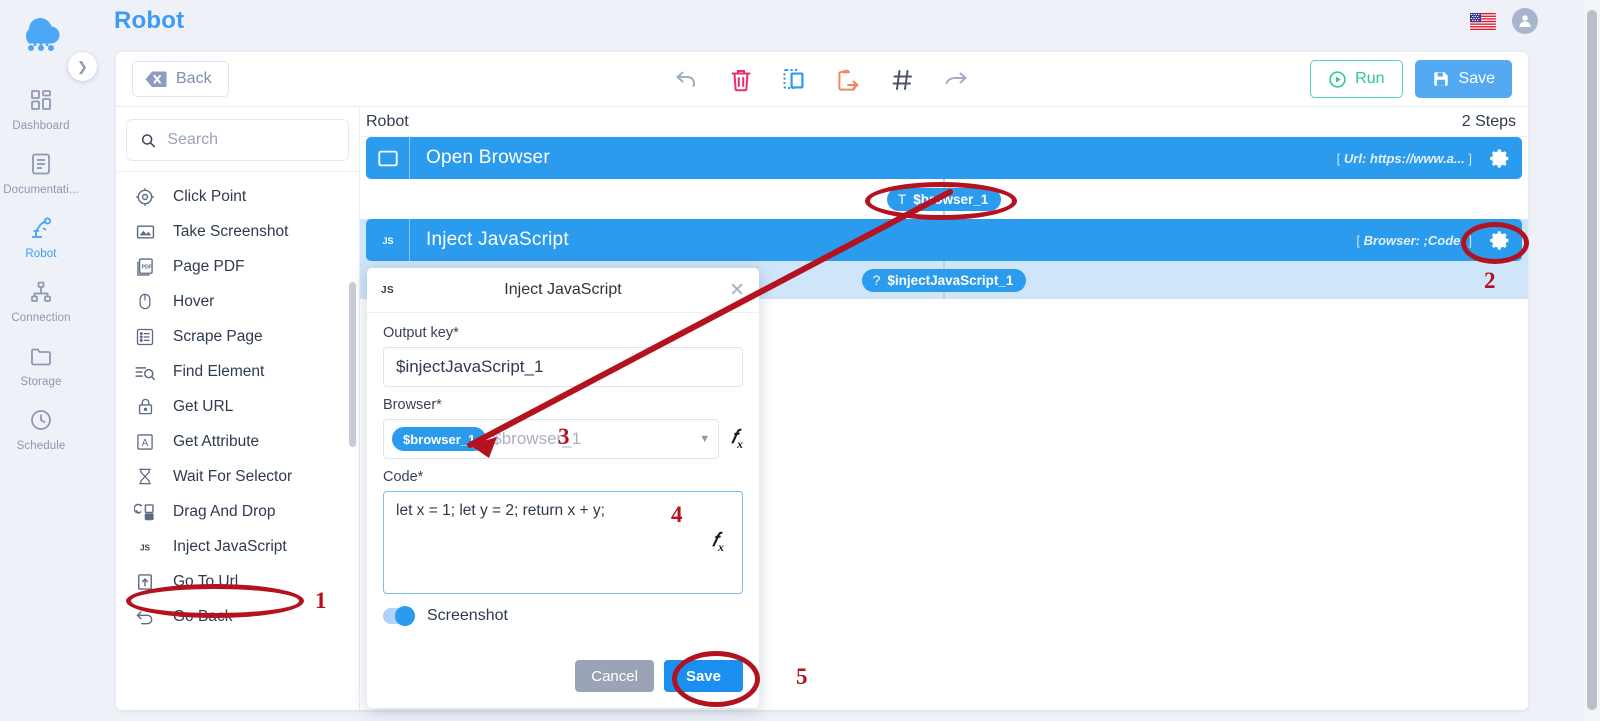 The image size is (1600, 721). What do you see at coordinates (822, 79) in the screenshot?
I see `editor-toolbar: Back Run Save` at bounding box center [822, 79].